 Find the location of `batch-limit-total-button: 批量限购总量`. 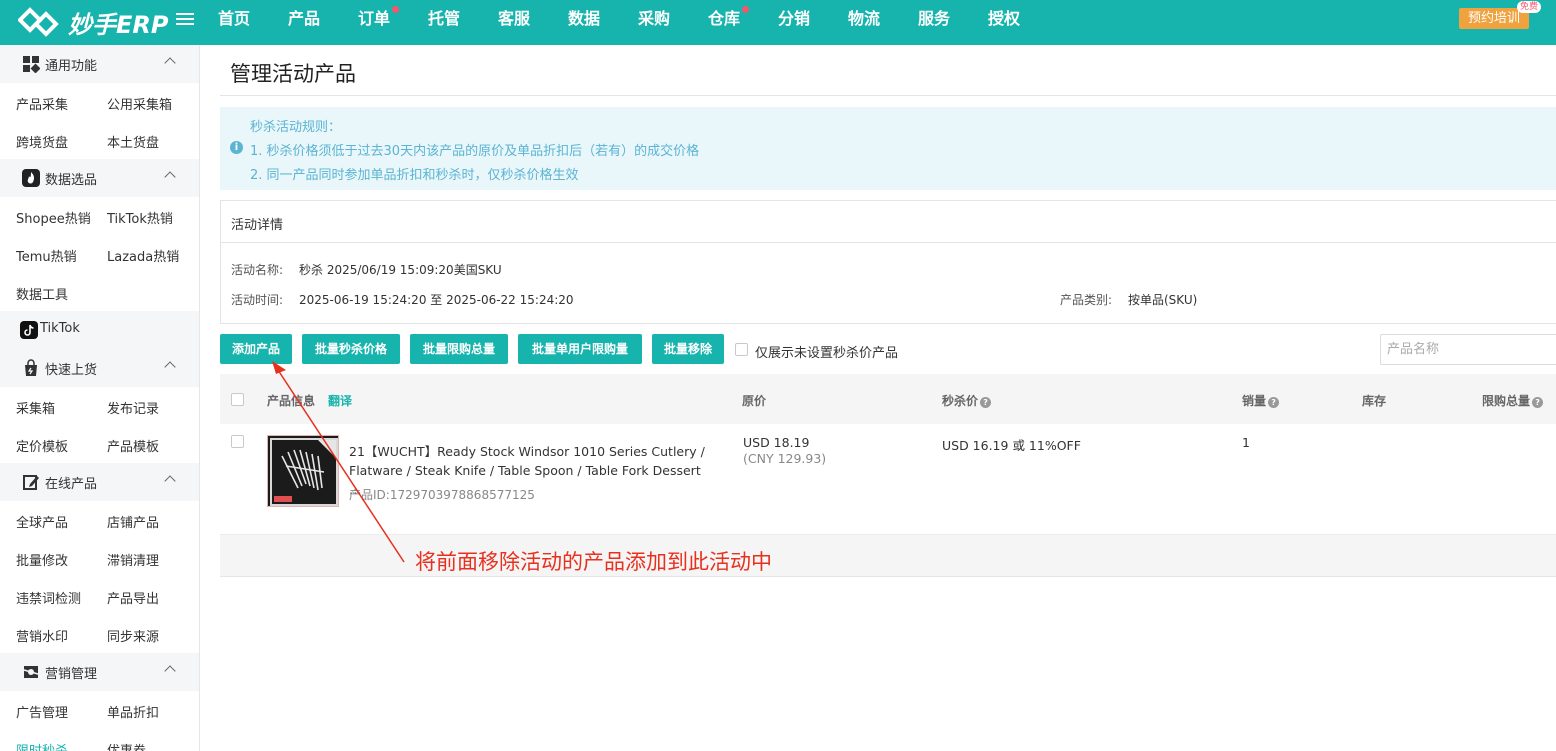

batch-limit-total-button: 批量限购总量 is located at coordinates (459, 349).